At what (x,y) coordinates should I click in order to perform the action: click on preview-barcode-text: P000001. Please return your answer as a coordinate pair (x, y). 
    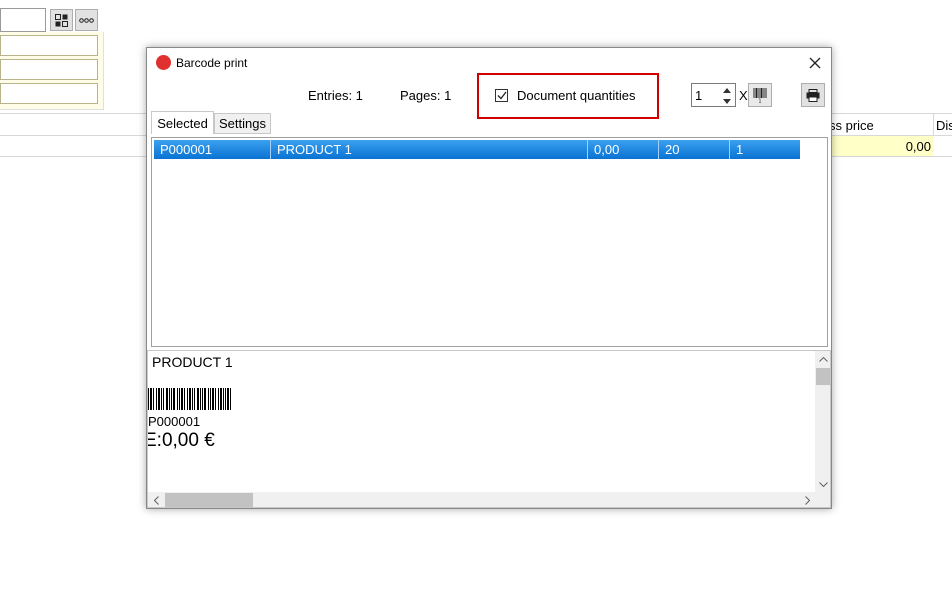
    Looking at the image, I should click on (174, 421).